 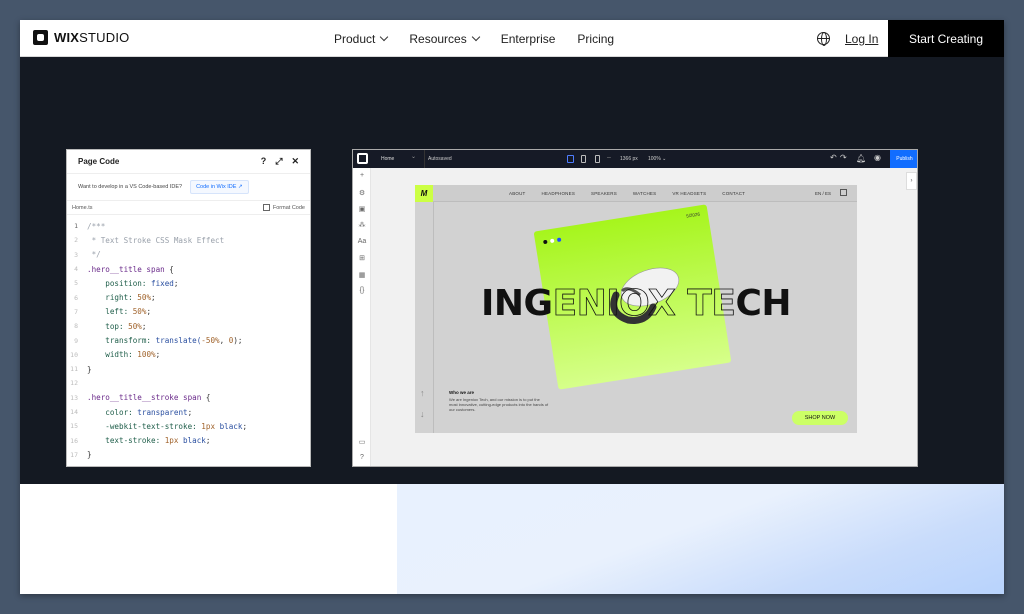 I want to click on arrow-down-icon: ↓, so click(x=422, y=414).